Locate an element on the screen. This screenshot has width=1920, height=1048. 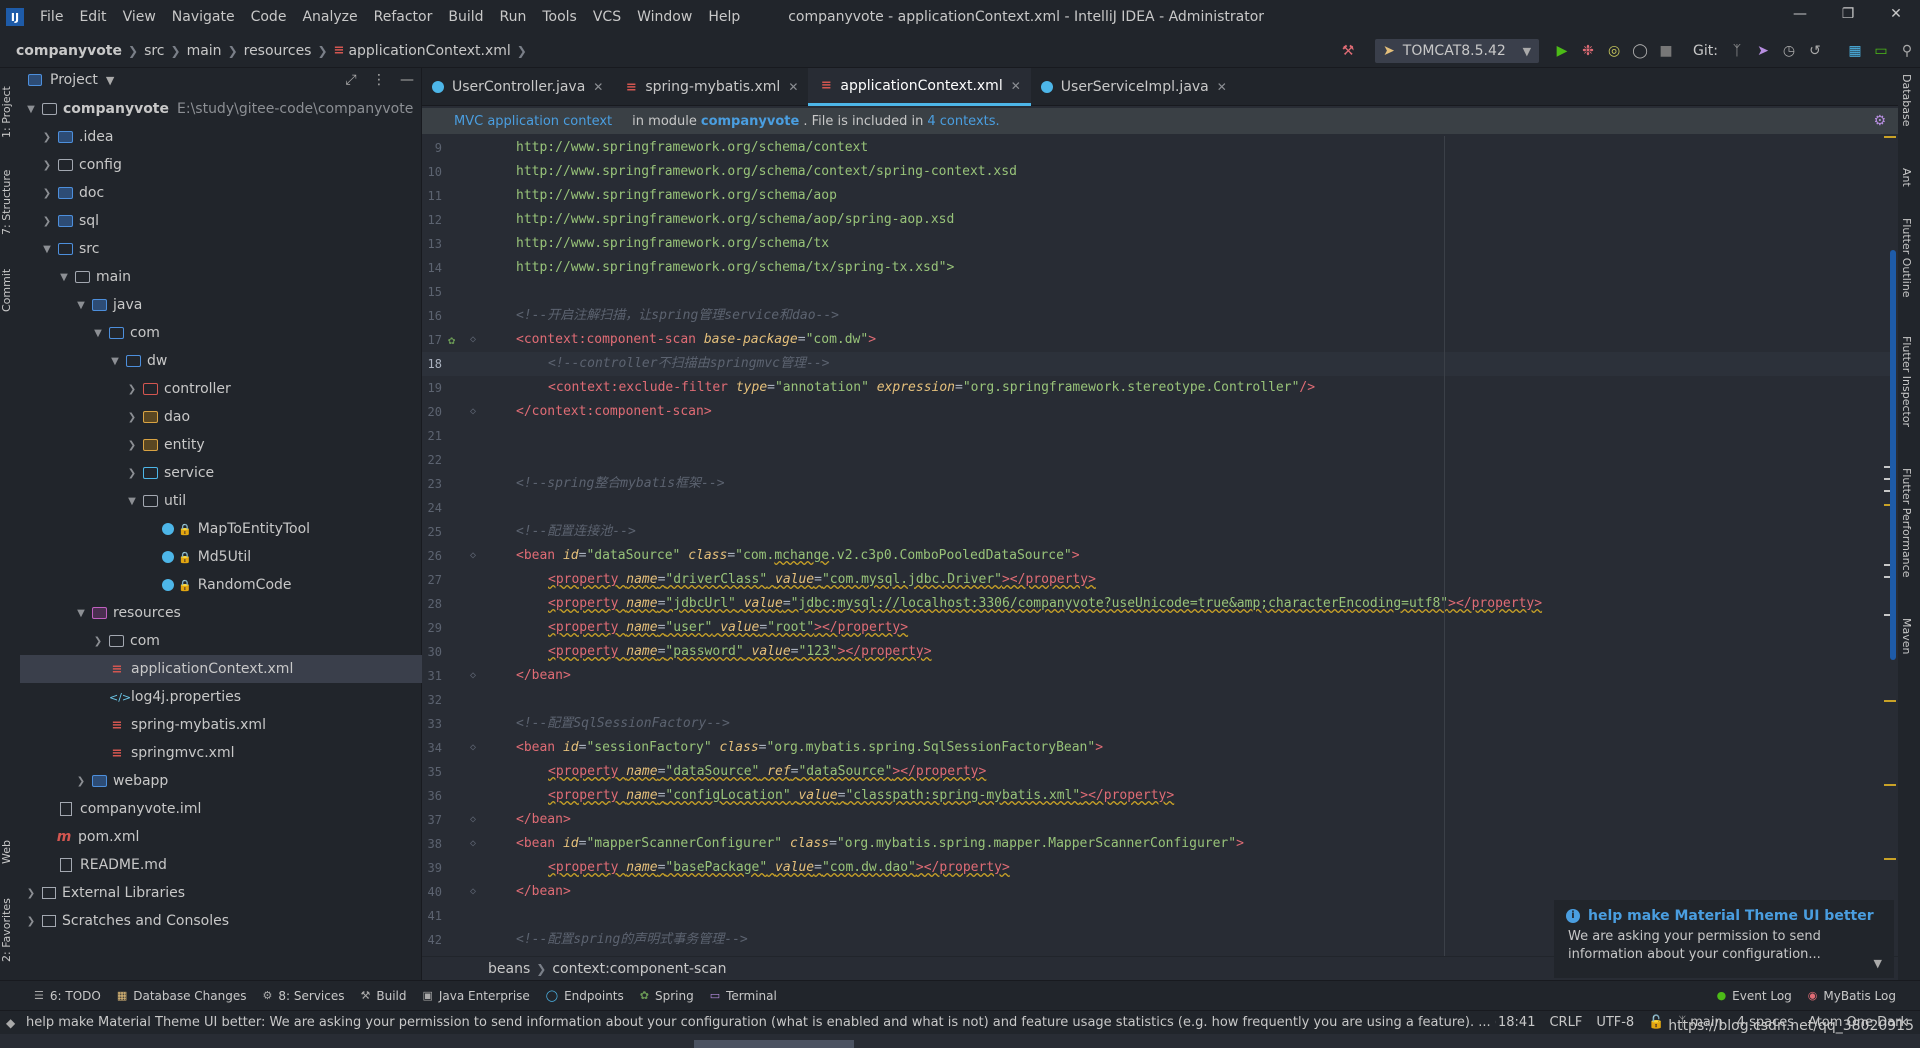
notification-title: help make Material Theme UI better is located at coordinates (1731, 916).